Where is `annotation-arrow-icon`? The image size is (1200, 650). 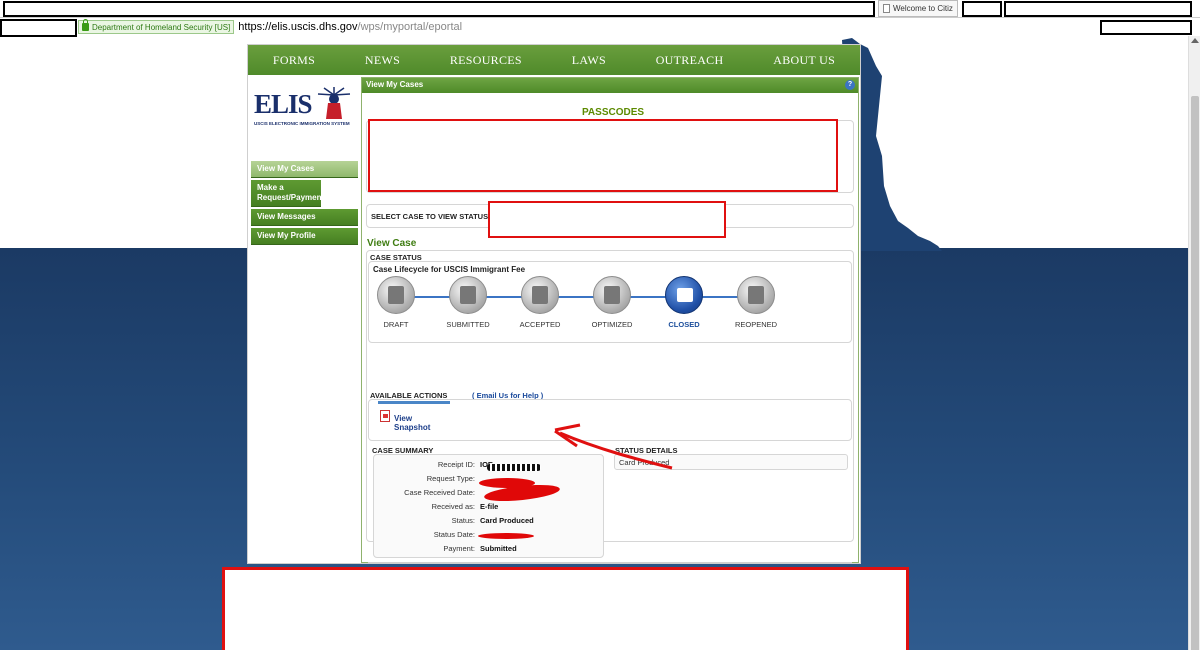 annotation-arrow-icon is located at coordinates (613, 446).